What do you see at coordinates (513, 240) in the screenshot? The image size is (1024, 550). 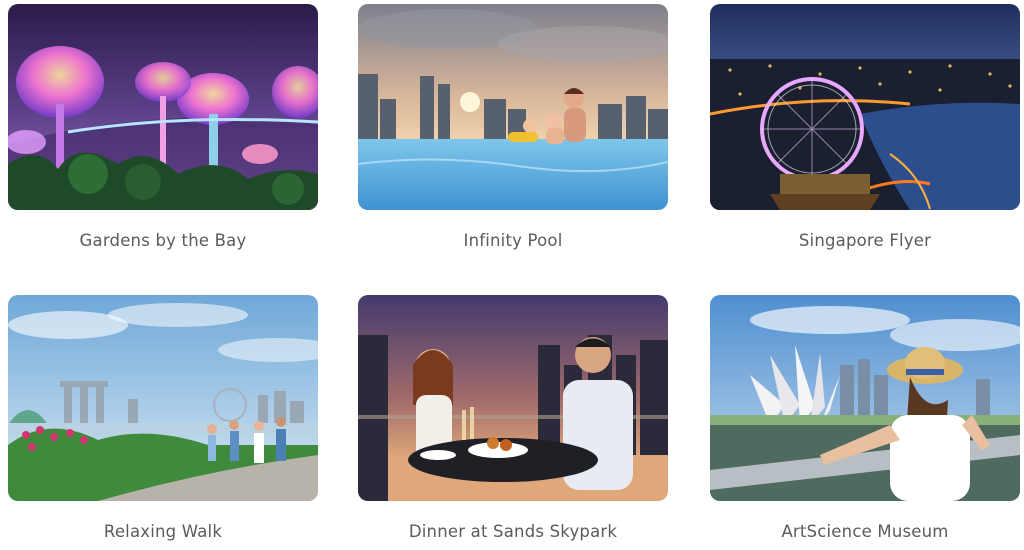 I see `attraction-caption: Infinity Pool` at bounding box center [513, 240].